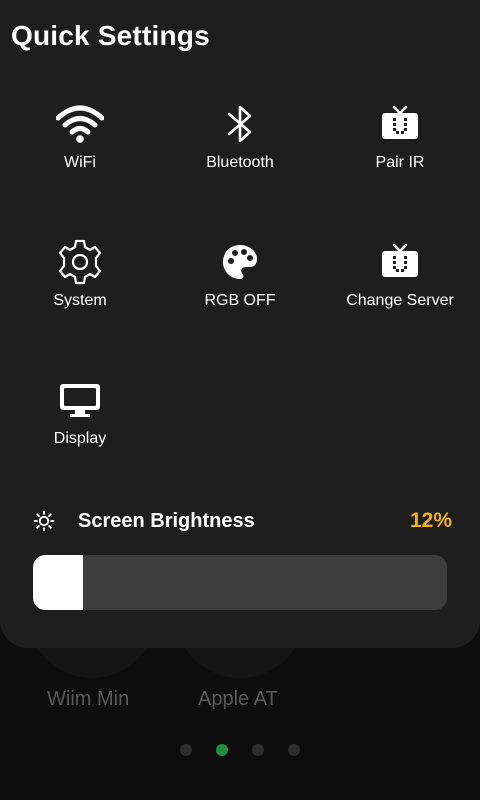 The height and width of the screenshot is (800, 480). I want to click on rgb-label: RGB OFF, so click(240, 300).